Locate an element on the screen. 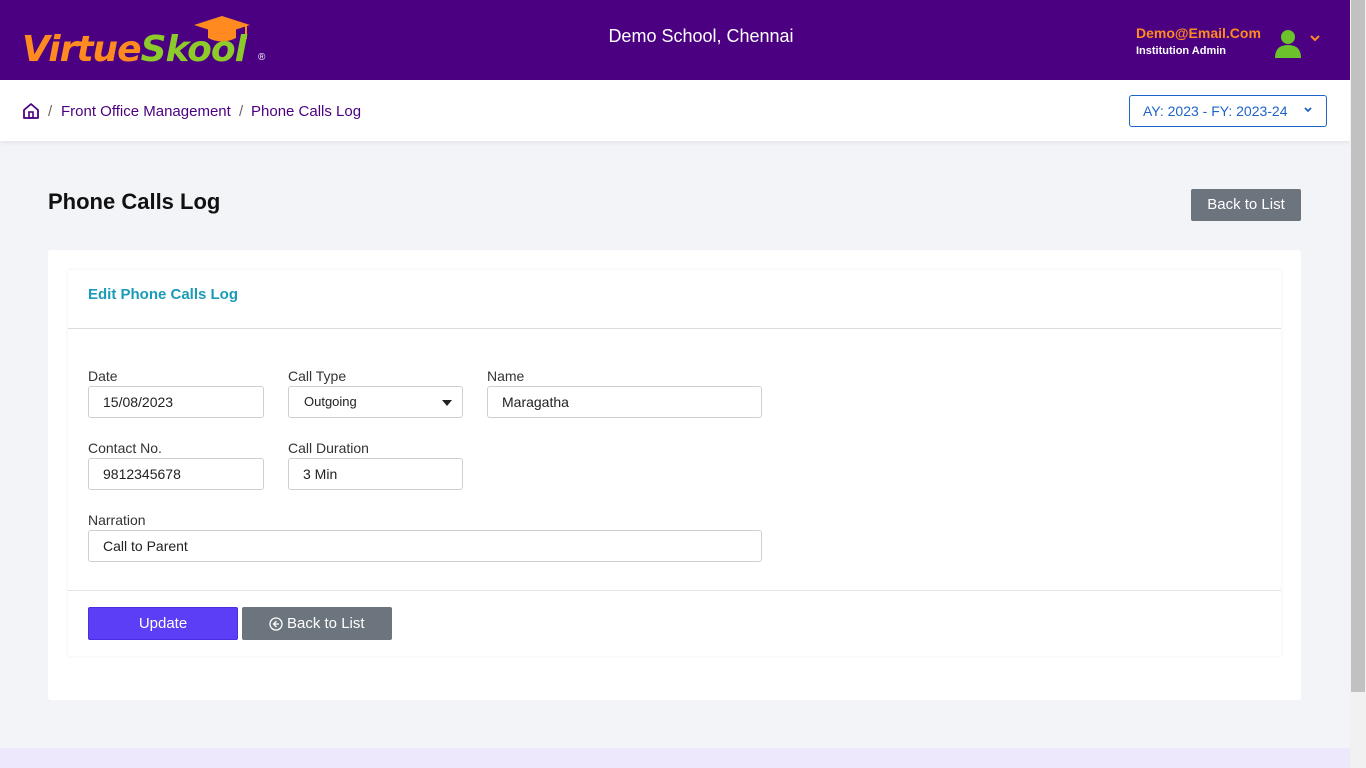  date-label: Date is located at coordinates (103, 376).